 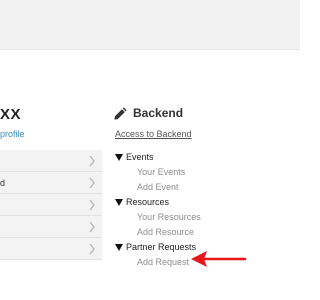 What do you see at coordinates (205, 172) in the screenshot?
I see `your-events-link: Your Events` at bounding box center [205, 172].